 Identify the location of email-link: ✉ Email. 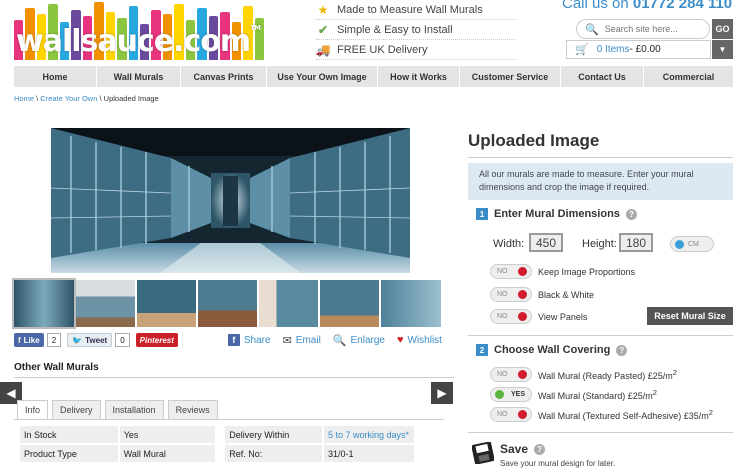
(302, 340).